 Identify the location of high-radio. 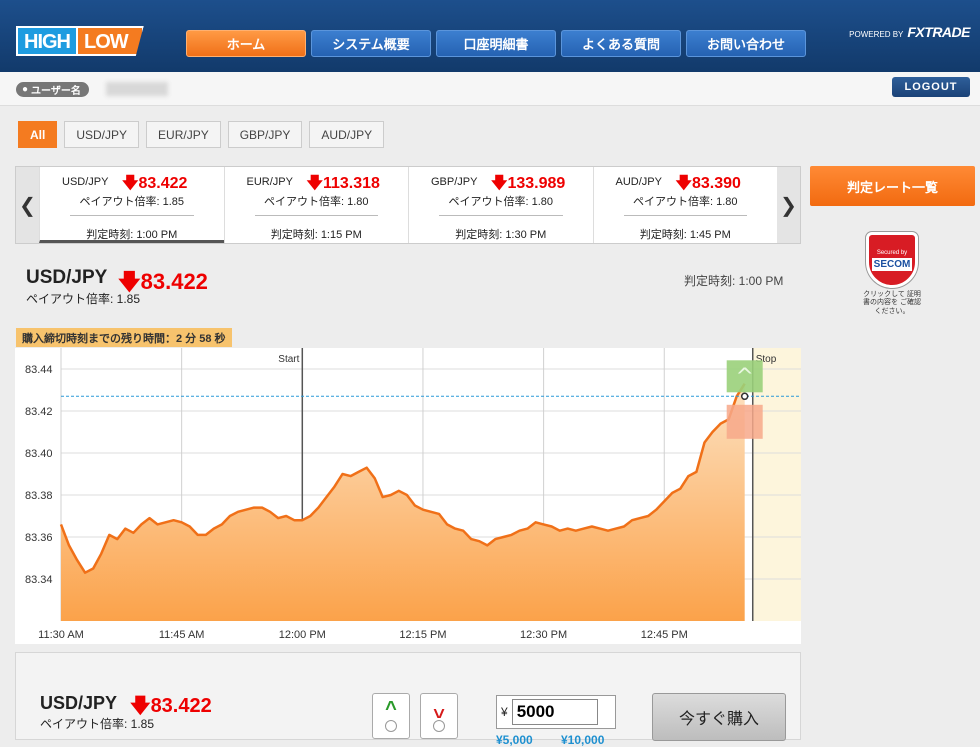
(391, 726).